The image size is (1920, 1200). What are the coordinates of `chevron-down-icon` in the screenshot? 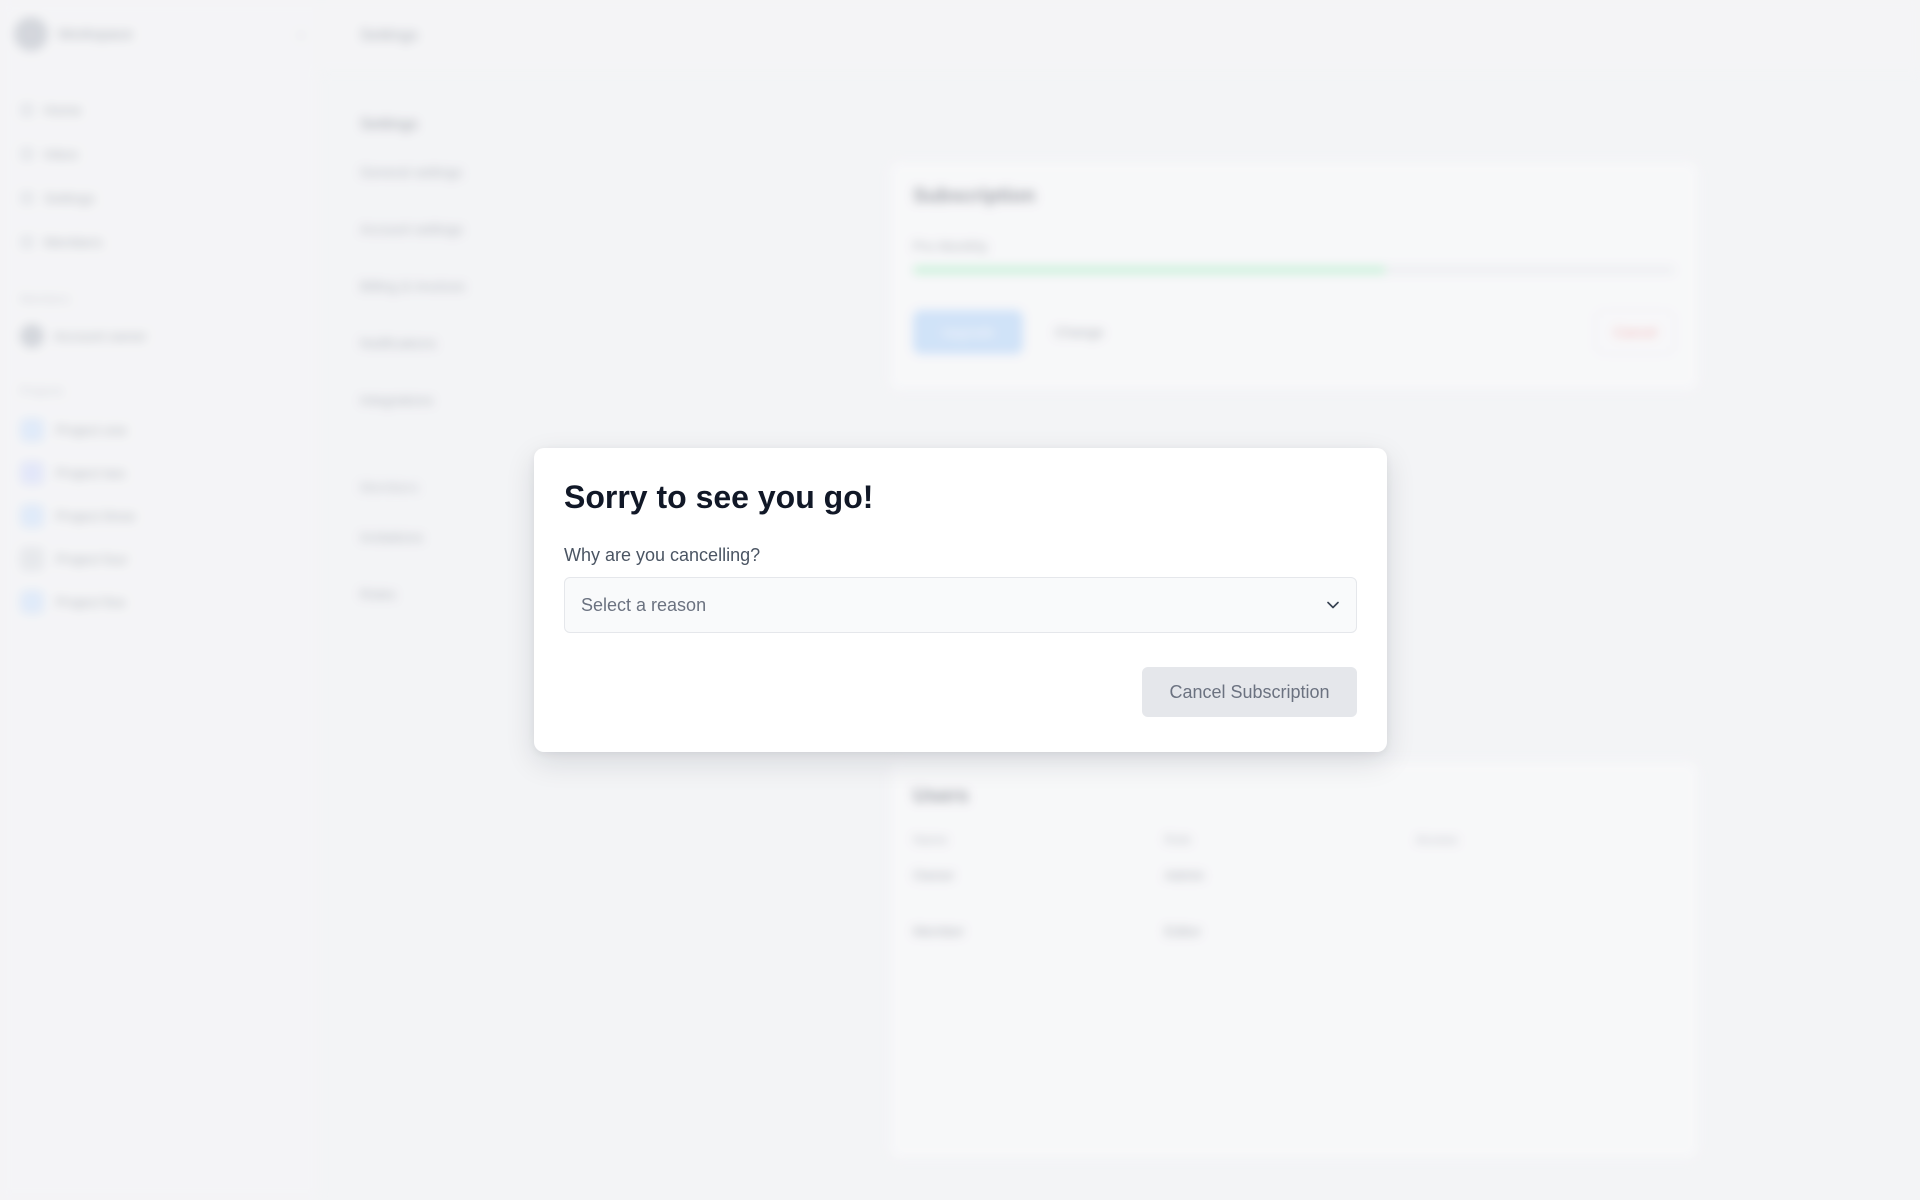 It's located at (1333, 605).